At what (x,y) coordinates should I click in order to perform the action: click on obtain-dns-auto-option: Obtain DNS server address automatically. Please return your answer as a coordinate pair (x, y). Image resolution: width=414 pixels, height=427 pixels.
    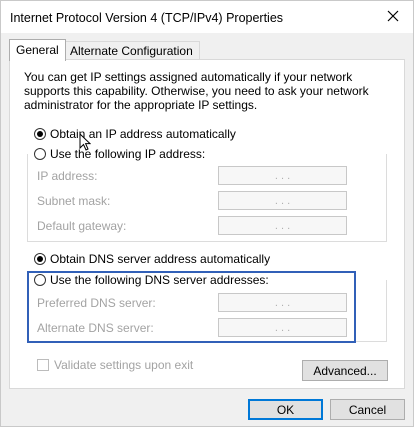
    Looking at the image, I should click on (152, 259).